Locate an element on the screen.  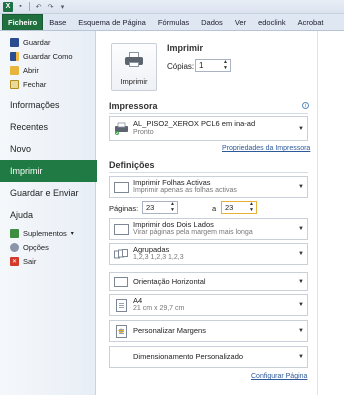
close-file-icon is located at coordinates (14, 84).